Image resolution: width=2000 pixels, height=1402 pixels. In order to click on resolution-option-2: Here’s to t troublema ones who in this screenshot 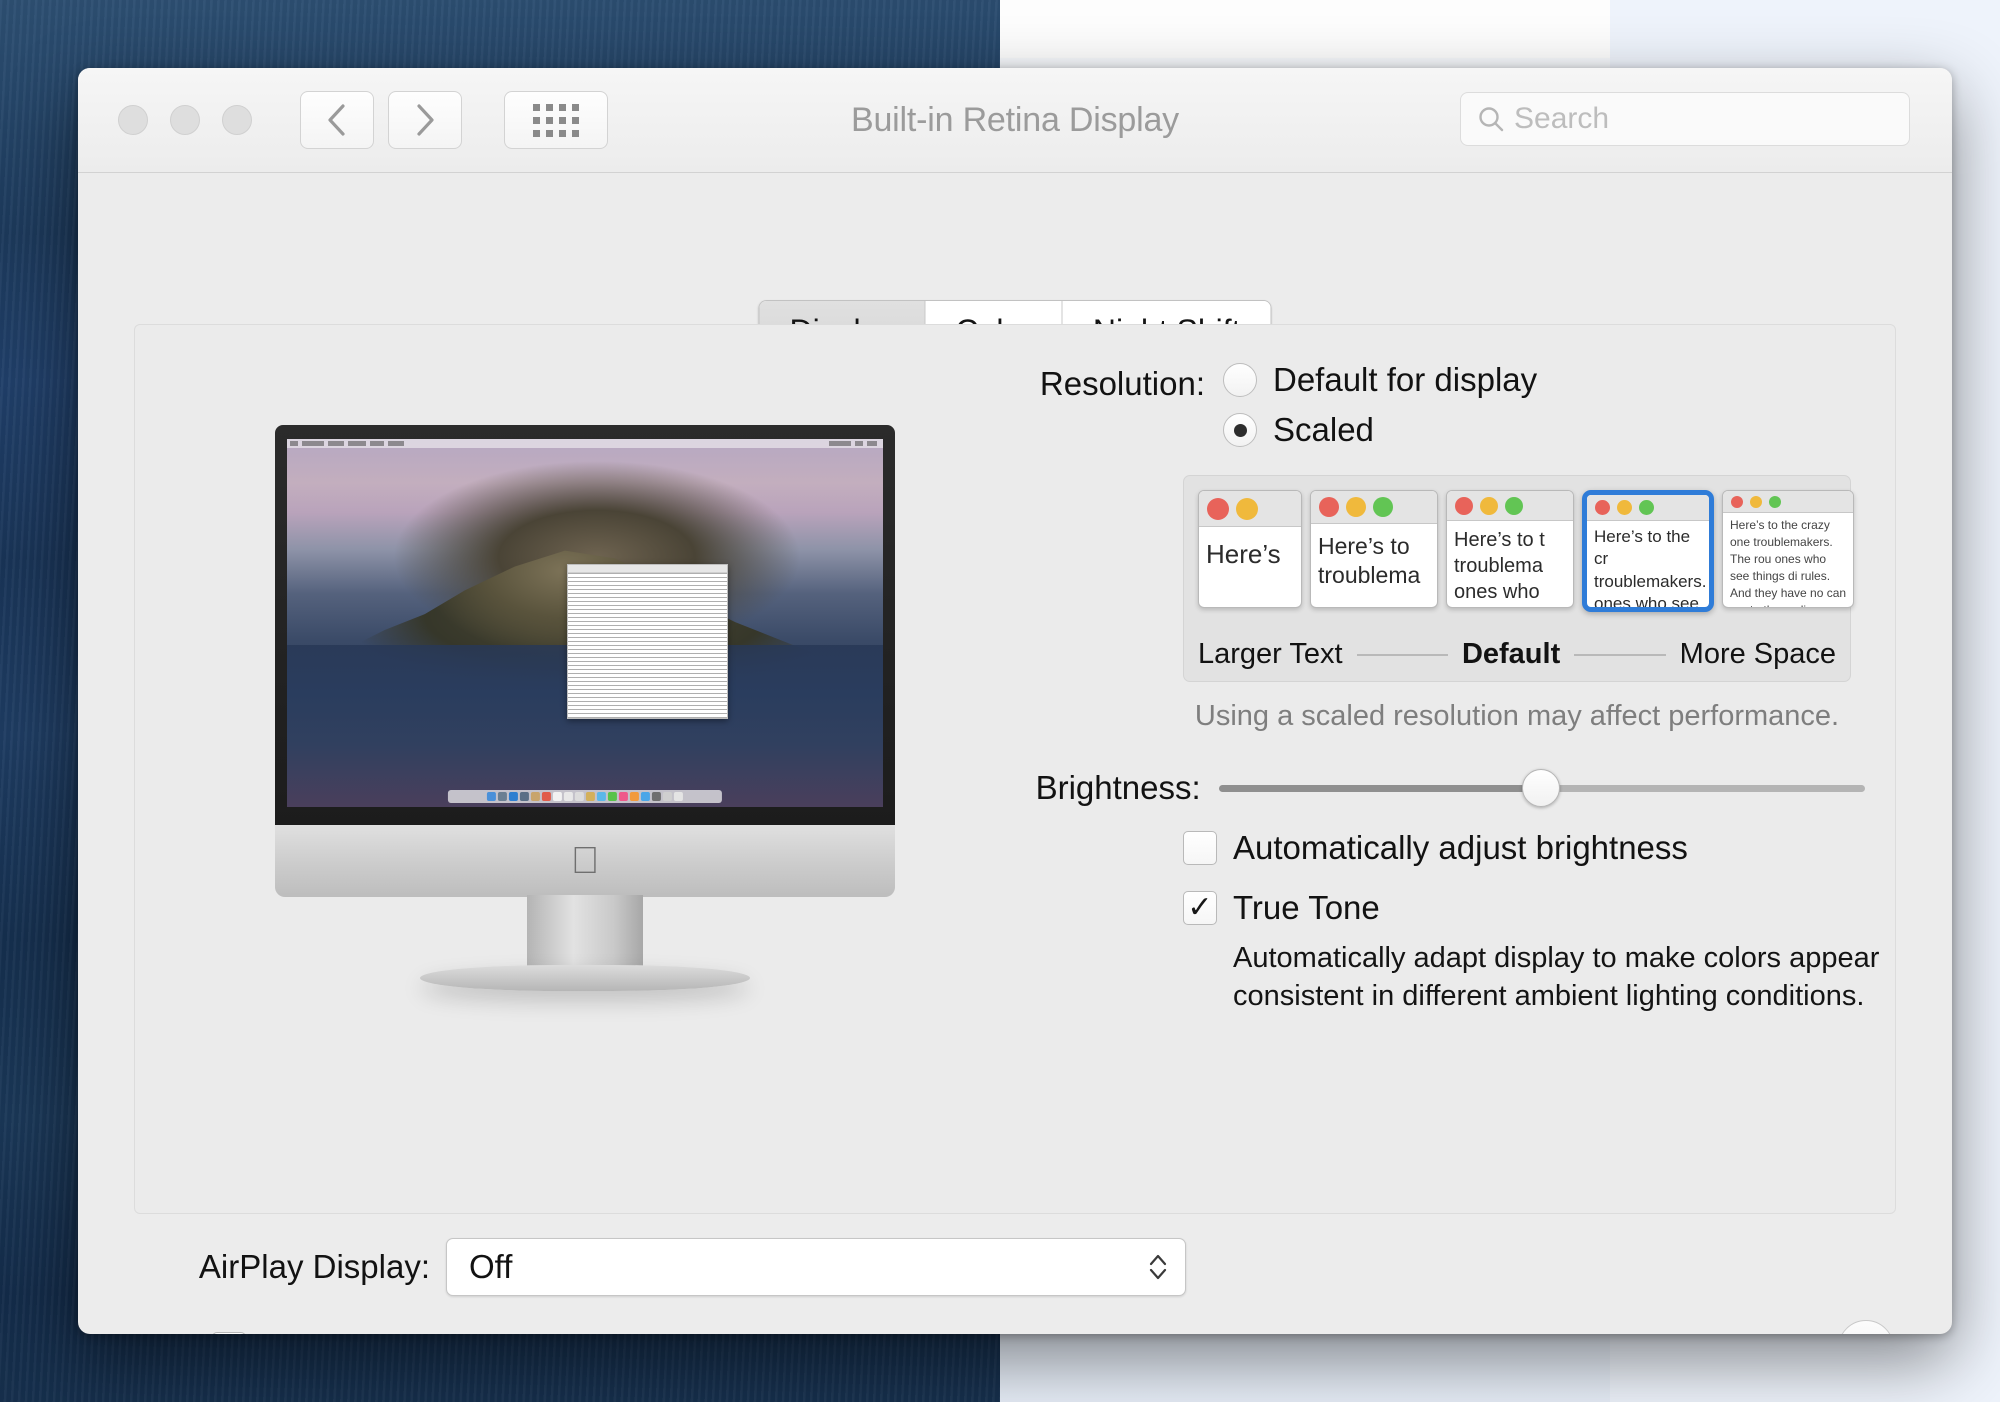, I will do `click(1510, 549)`.